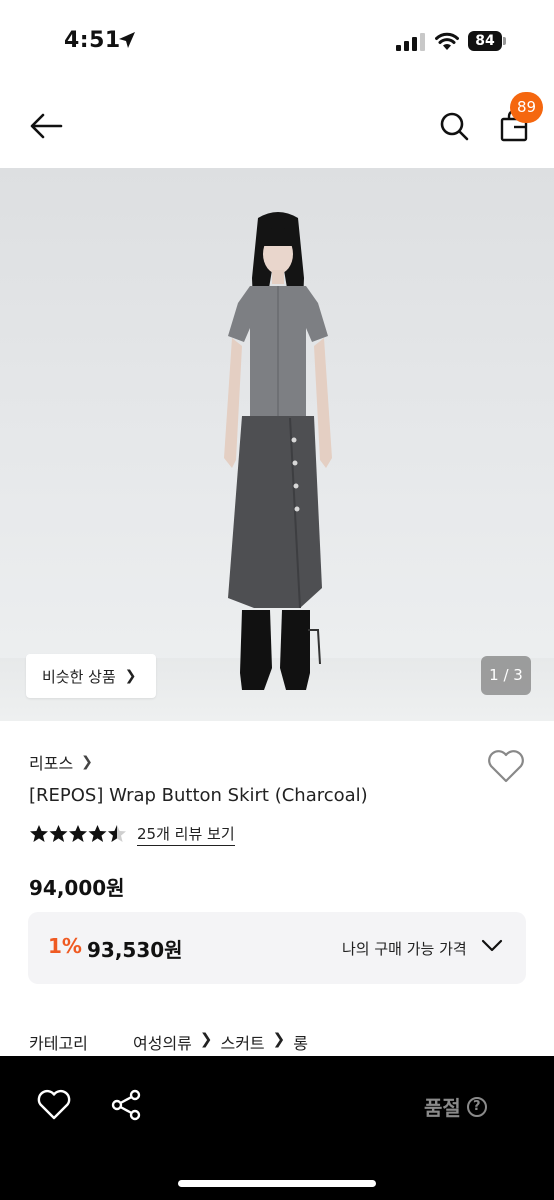 This screenshot has height=1200, width=554. Describe the element at coordinates (77, 888) in the screenshot. I see `product-price: 94,000원` at that location.